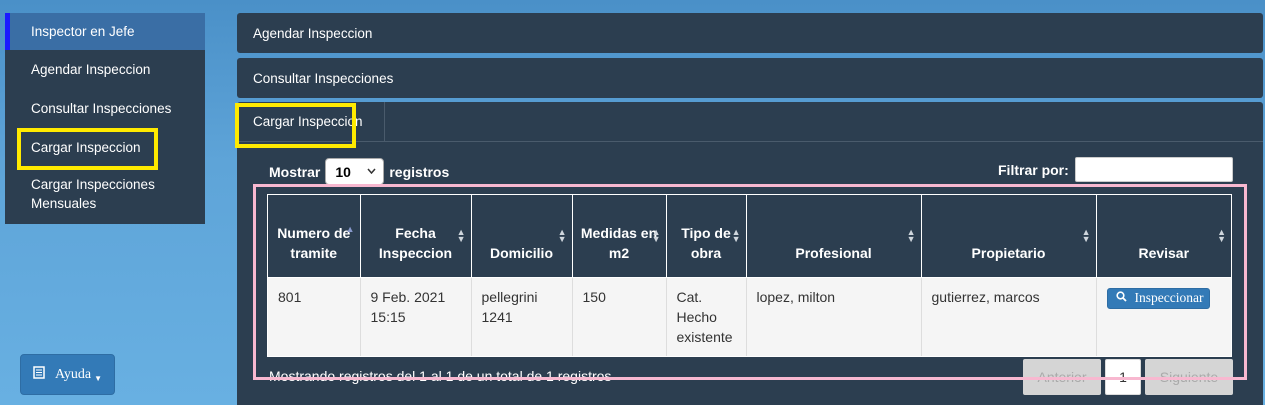 This screenshot has height=405, width=1265. What do you see at coordinates (1163, 236) in the screenshot?
I see `column-header-revisar: Revisar ▲ ▼` at bounding box center [1163, 236].